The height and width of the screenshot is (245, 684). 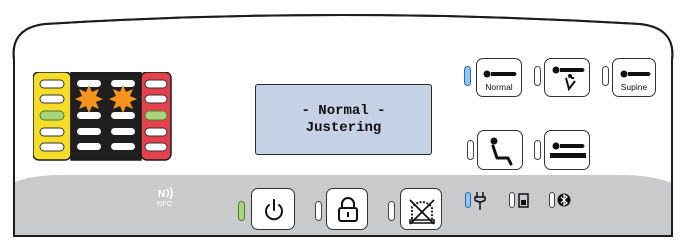 What do you see at coordinates (391, 211) in the screenshot?
I see `led-mute` at bounding box center [391, 211].